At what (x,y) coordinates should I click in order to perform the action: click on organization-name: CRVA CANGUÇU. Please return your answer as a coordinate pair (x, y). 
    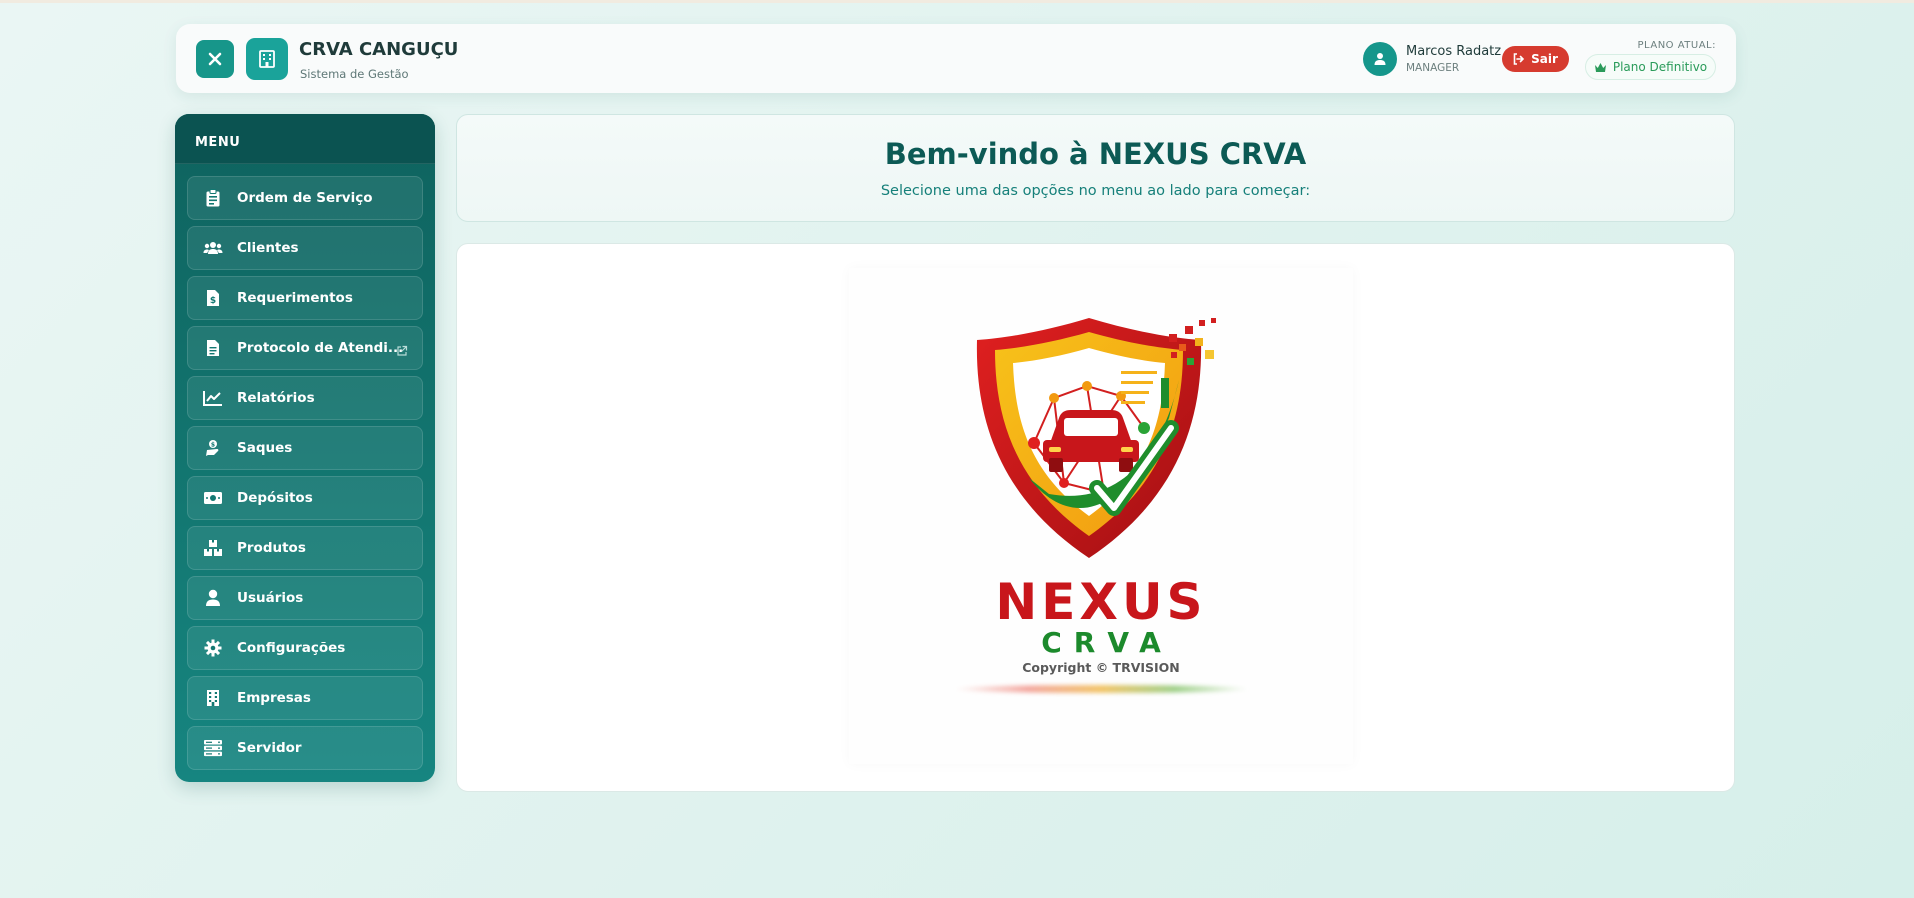
    Looking at the image, I should click on (379, 49).